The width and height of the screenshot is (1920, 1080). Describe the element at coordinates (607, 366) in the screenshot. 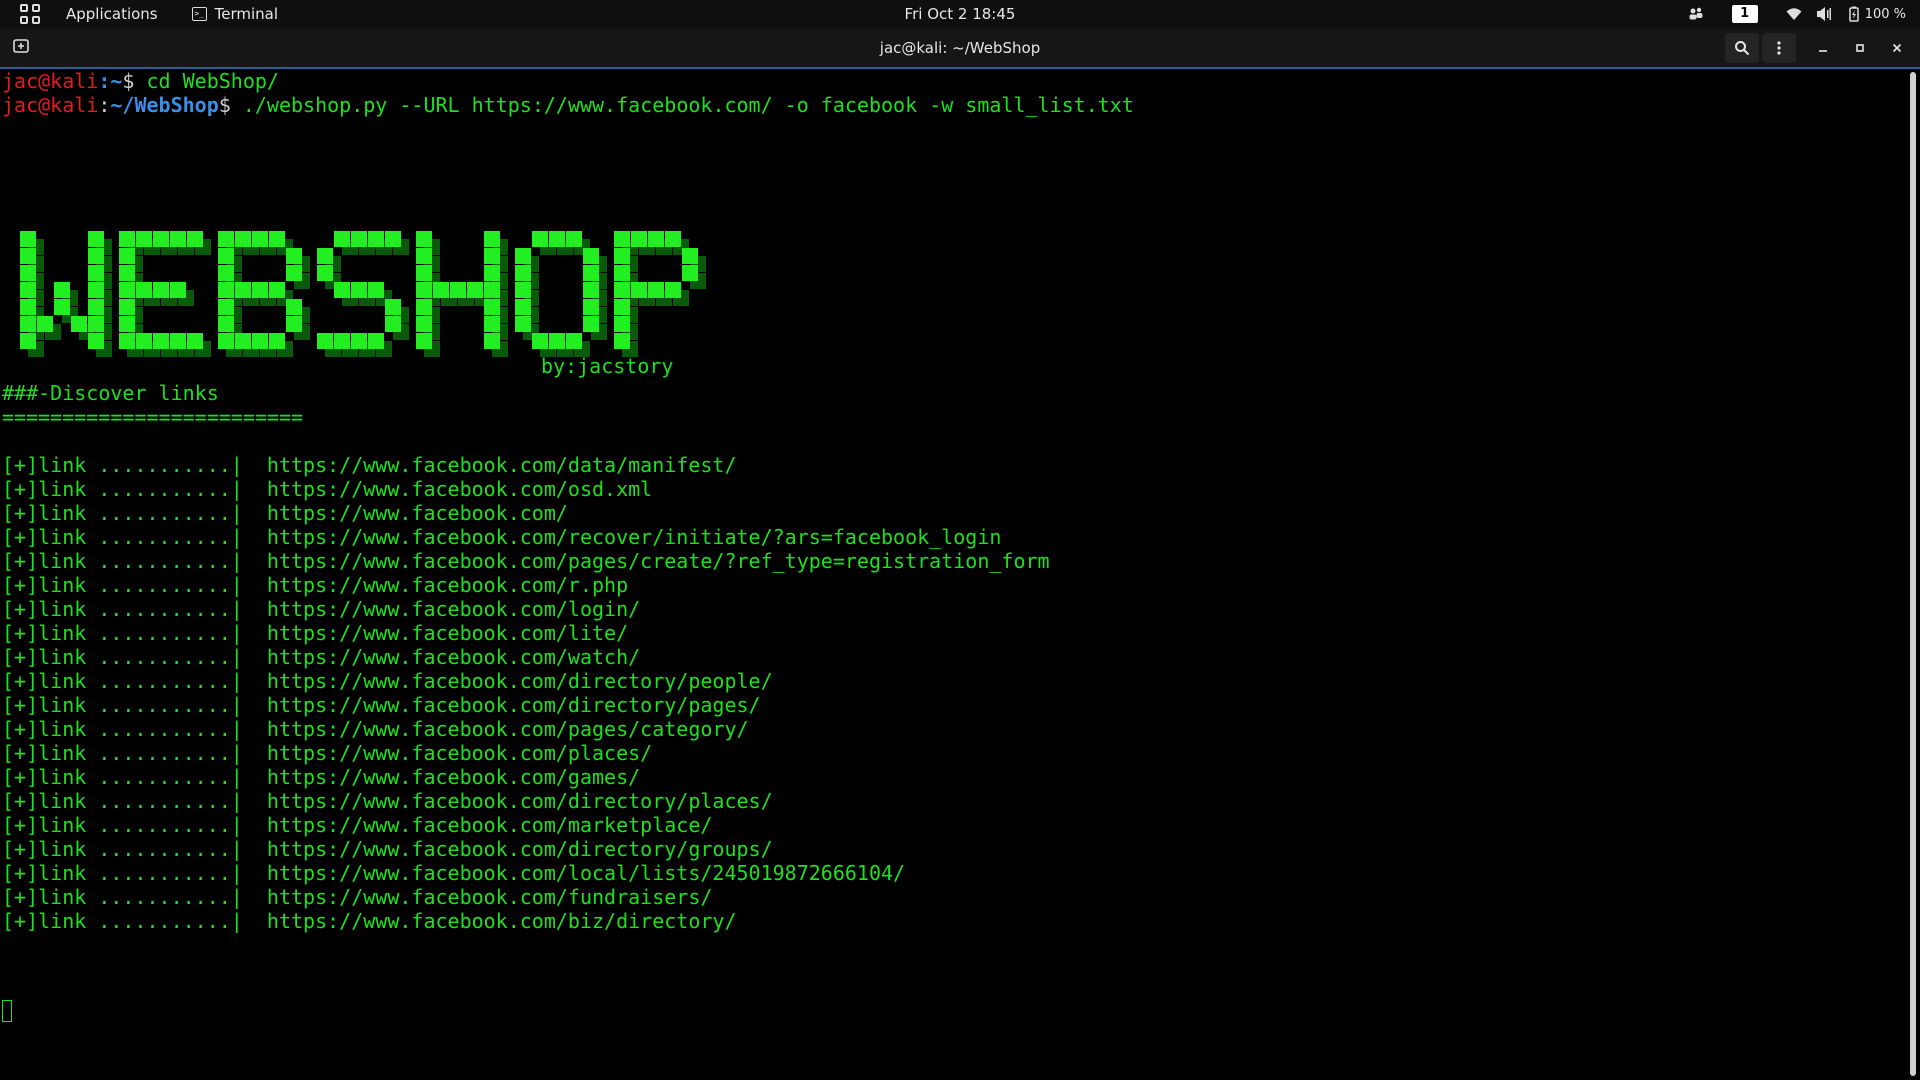

I see `byline: by:jacstory` at that location.